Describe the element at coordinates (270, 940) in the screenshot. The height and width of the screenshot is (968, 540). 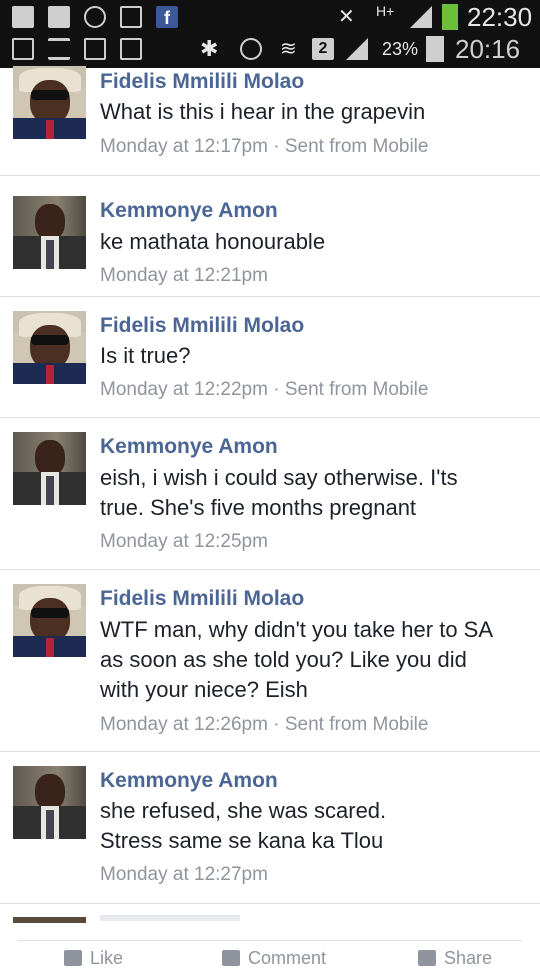
I see `divider` at that location.